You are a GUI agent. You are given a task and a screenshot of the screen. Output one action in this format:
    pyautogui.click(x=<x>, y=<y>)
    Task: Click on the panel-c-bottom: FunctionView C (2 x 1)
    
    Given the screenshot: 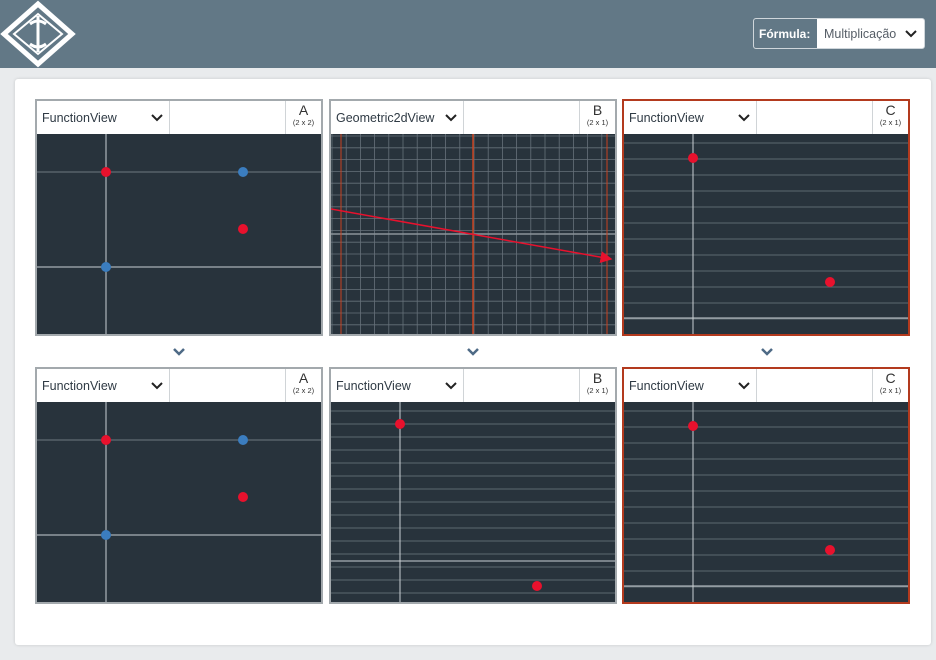 What is the action you would take?
    pyautogui.click(x=766, y=485)
    